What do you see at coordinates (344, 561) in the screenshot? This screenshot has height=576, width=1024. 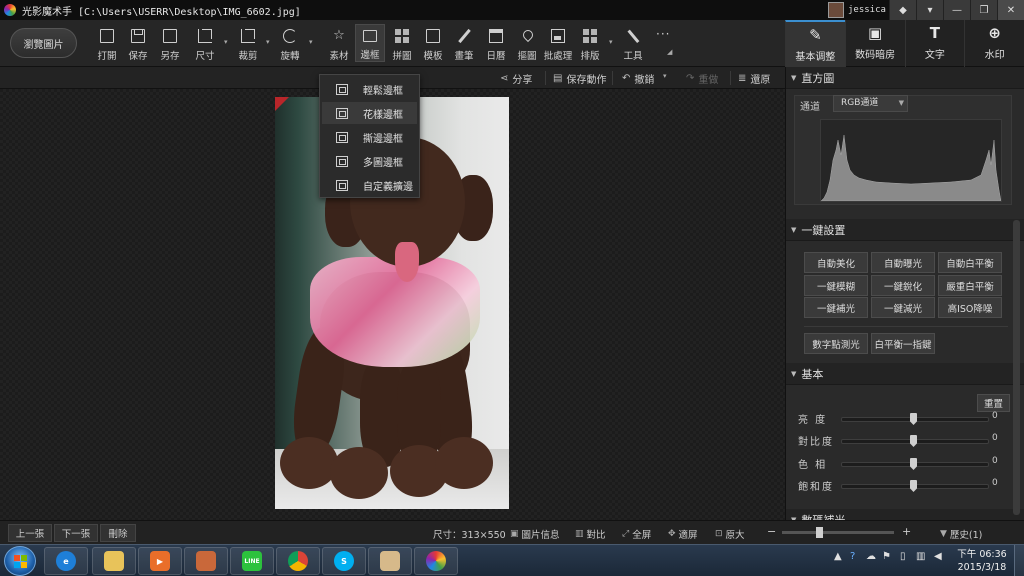 I see `taskbar-app-skype: S` at bounding box center [344, 561].